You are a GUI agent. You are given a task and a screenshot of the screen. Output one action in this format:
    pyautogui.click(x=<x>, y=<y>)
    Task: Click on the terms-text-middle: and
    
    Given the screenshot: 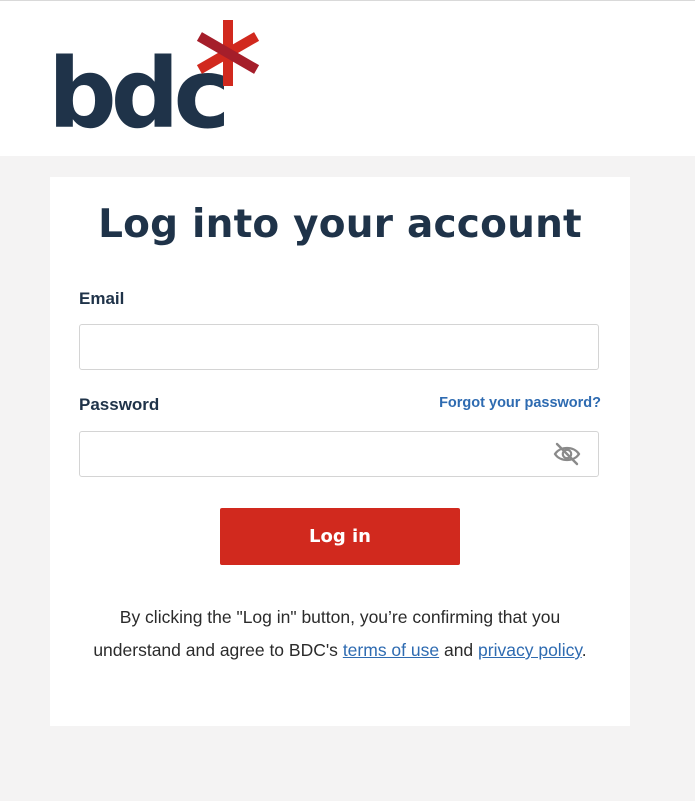 What is the action you would take?
    pyautogui.click(x=459, y=650)
    